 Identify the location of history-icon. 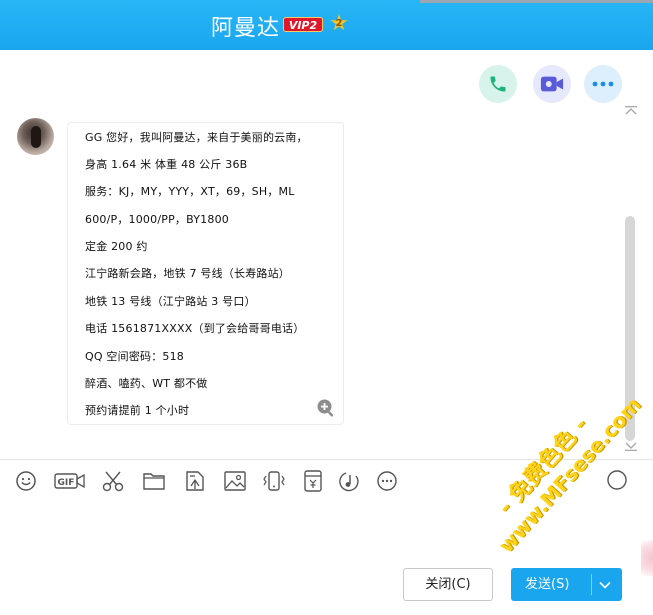
(617, 480).